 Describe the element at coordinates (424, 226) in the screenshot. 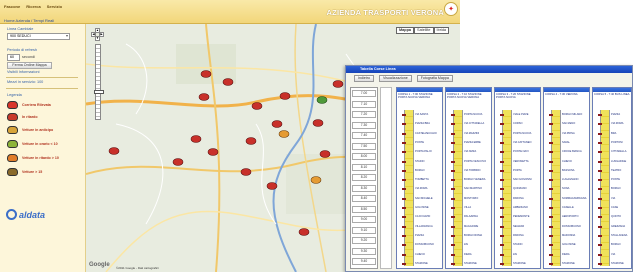

I see `stop-label: VILLAFRANCA` at that location.